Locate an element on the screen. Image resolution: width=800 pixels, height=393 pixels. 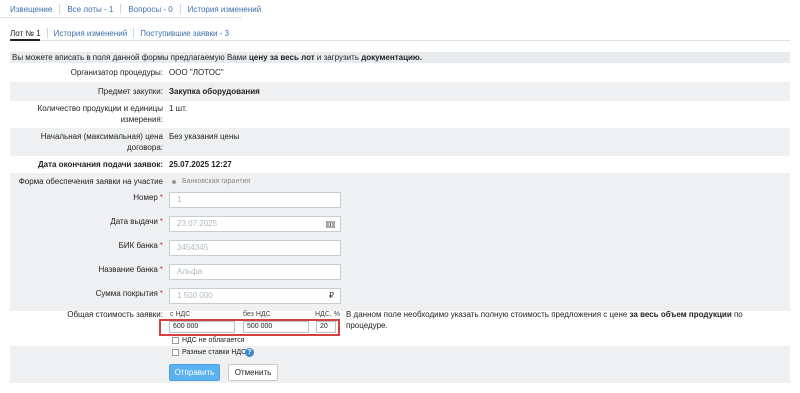
top-tabs-divider is located at coordinates (121, 17).